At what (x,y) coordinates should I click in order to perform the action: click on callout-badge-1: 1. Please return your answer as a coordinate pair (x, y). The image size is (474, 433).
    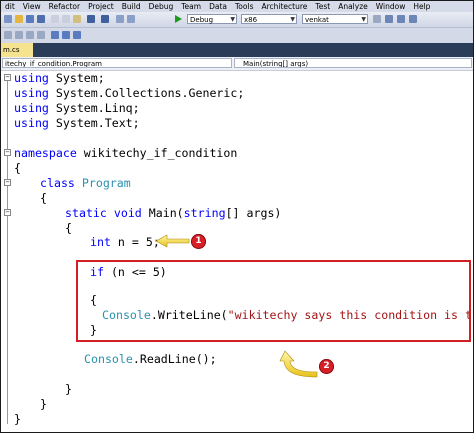
    Looking at the image, I should click on (198, 241).